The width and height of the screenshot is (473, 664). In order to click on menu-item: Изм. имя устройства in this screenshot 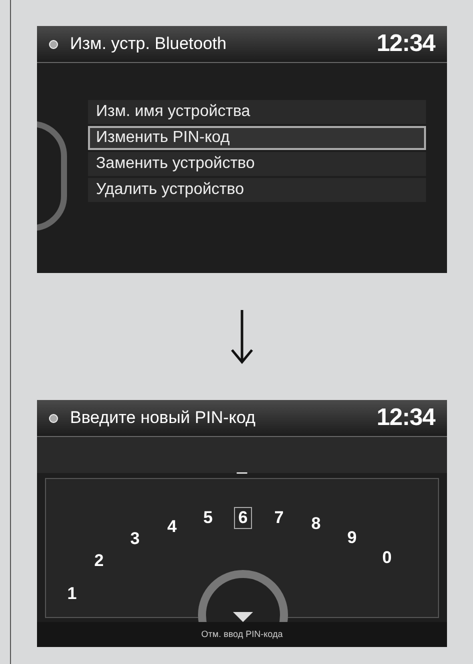, I will do `click(257, 112)`.